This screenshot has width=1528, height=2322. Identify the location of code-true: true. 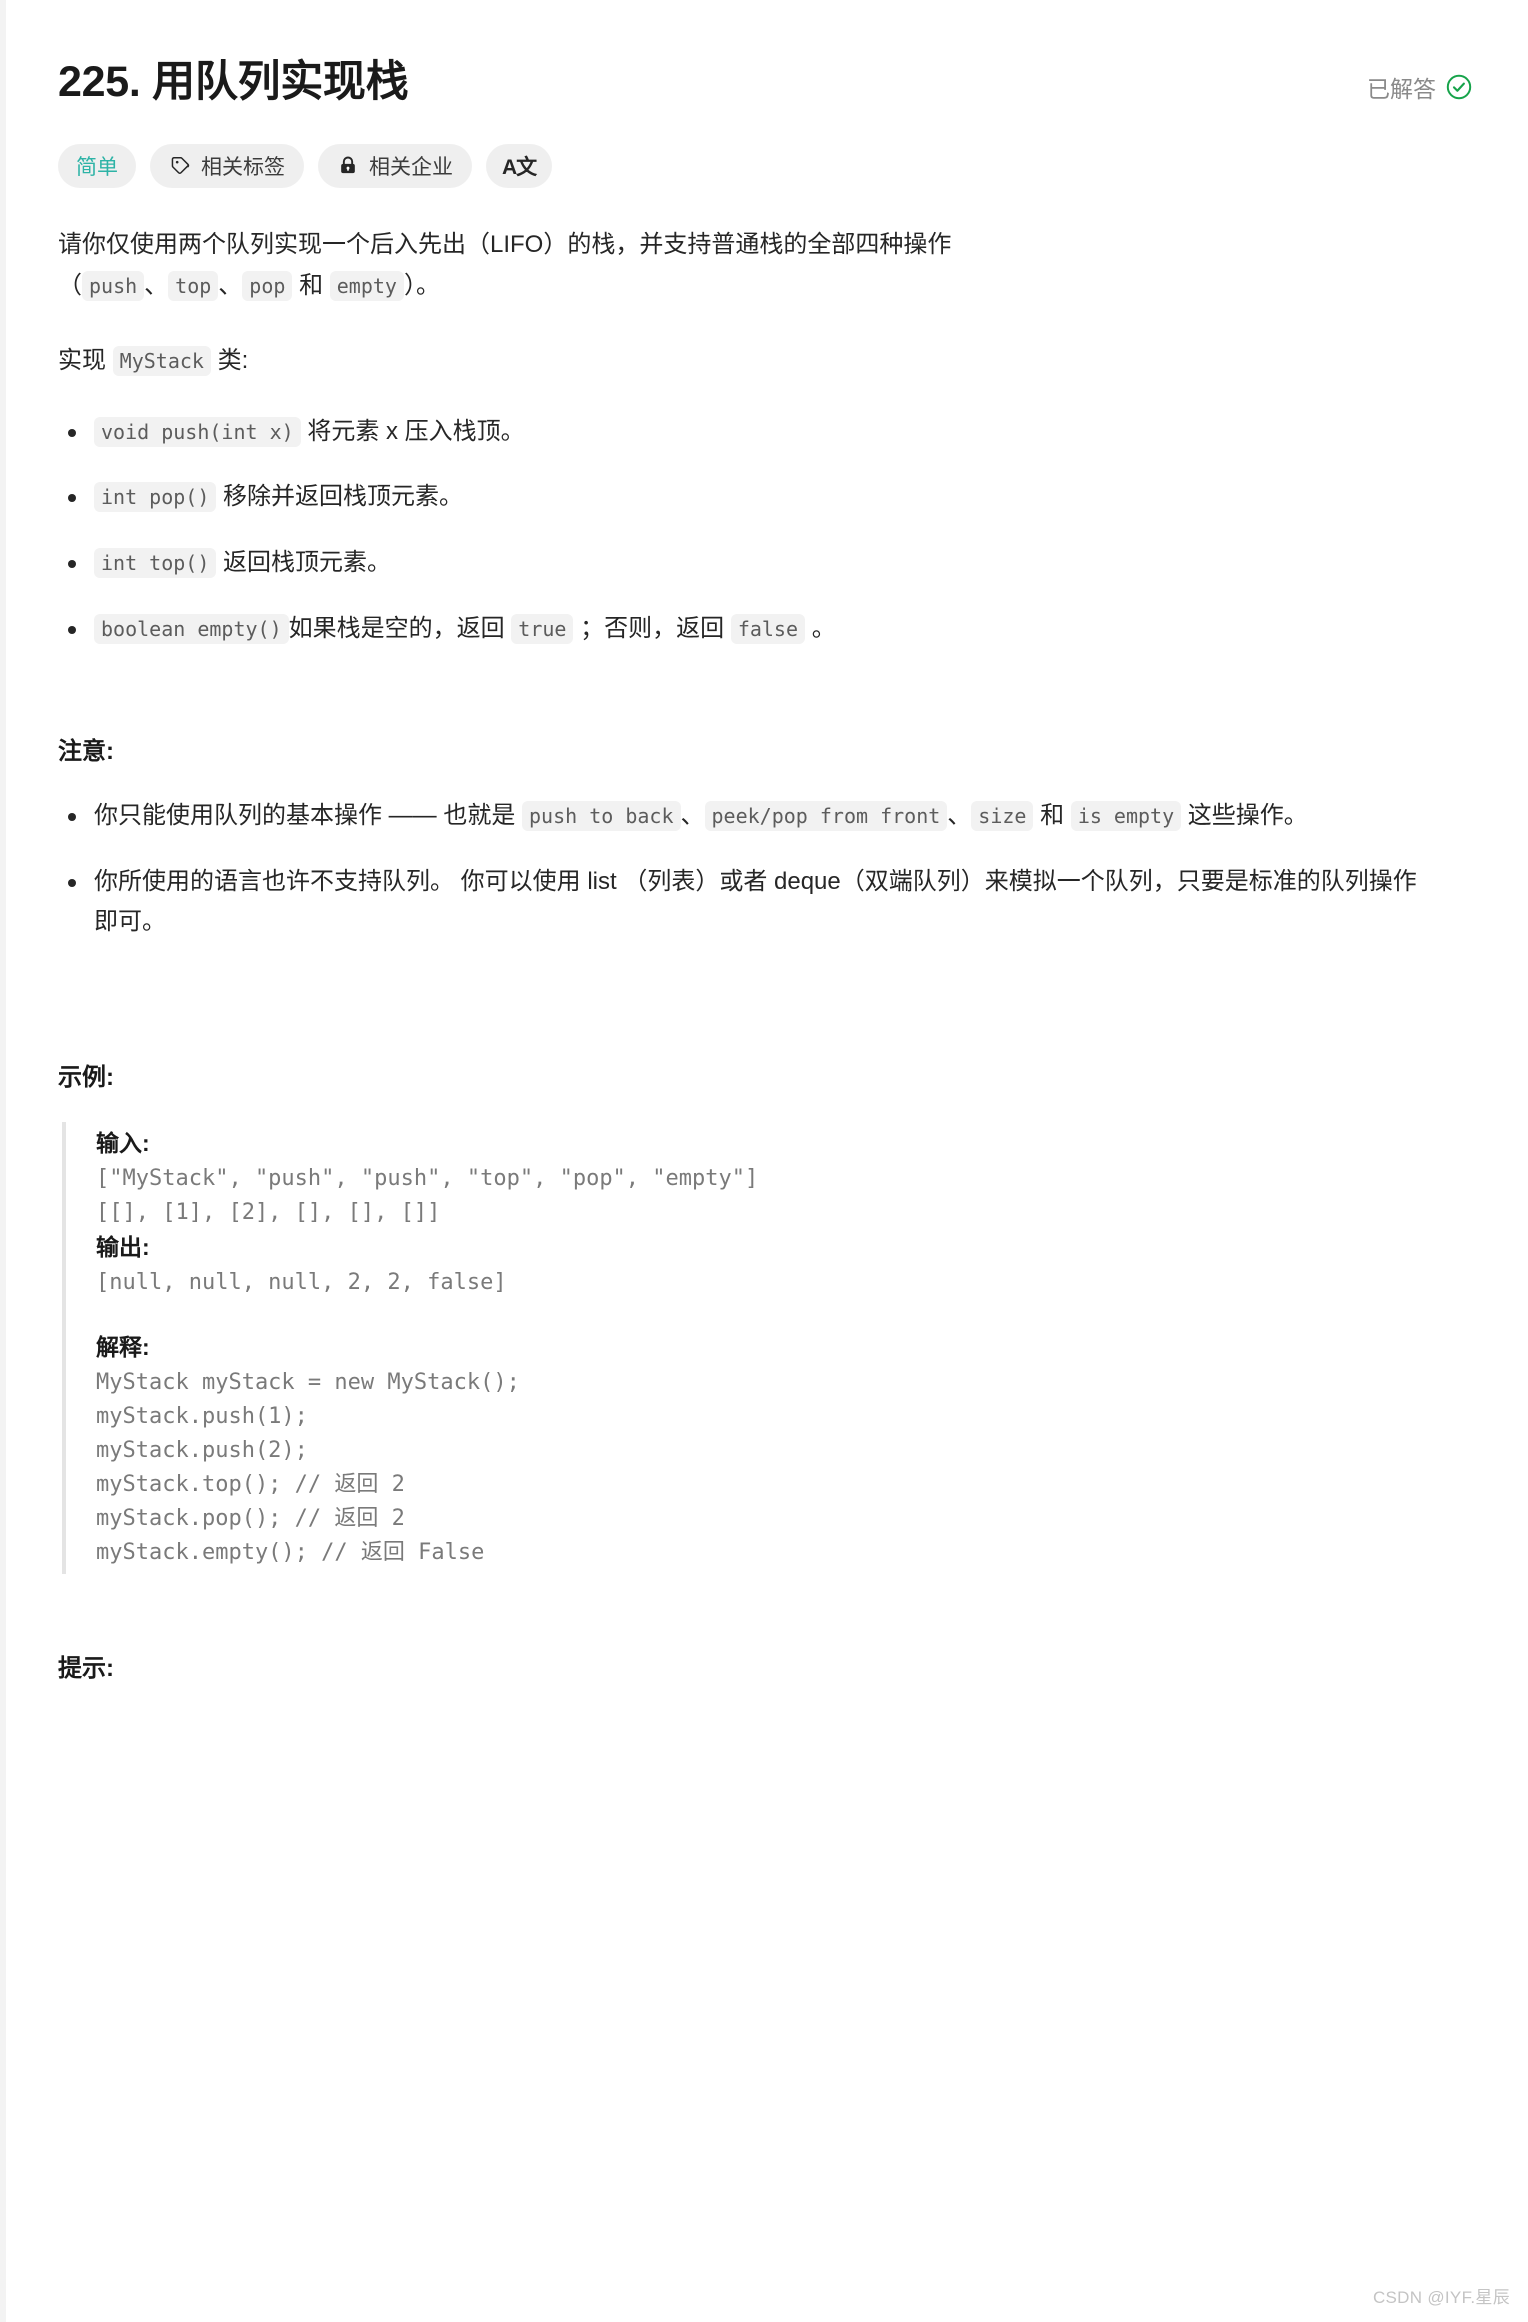
(542, 629).